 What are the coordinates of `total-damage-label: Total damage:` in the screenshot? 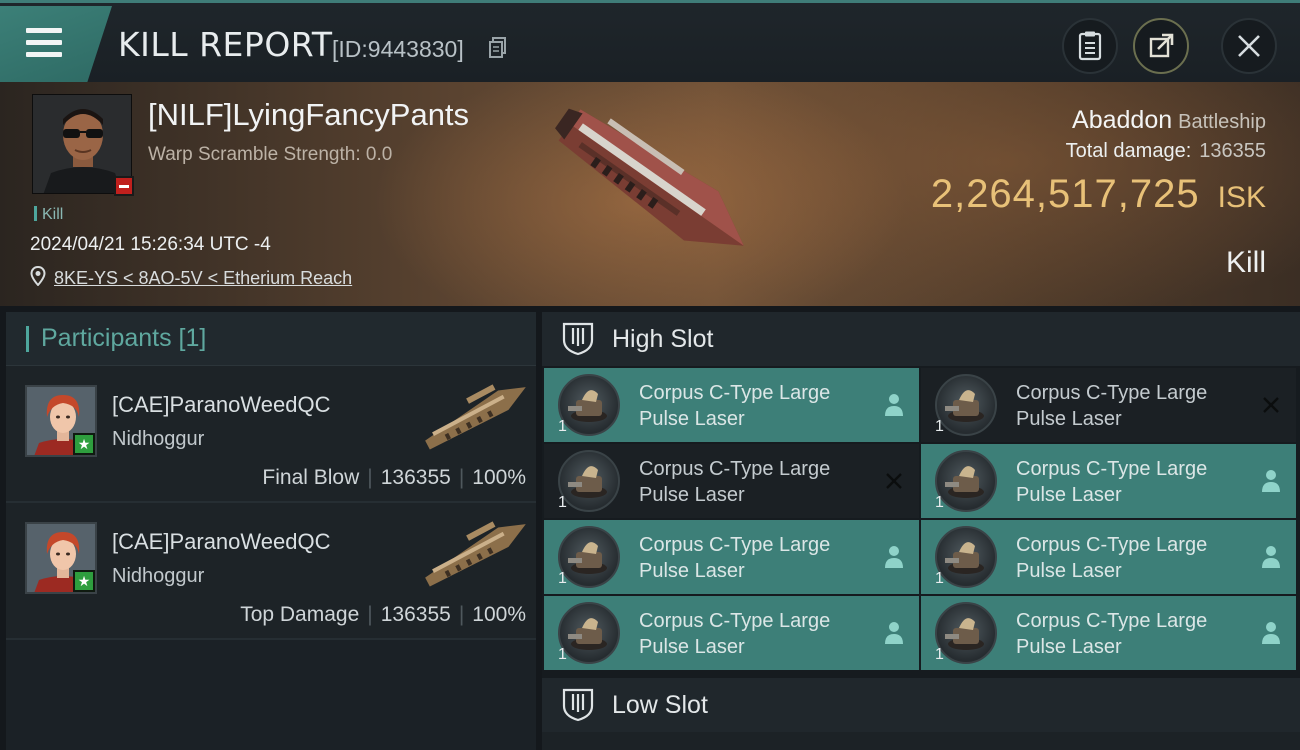 It's located at (1128, 151).